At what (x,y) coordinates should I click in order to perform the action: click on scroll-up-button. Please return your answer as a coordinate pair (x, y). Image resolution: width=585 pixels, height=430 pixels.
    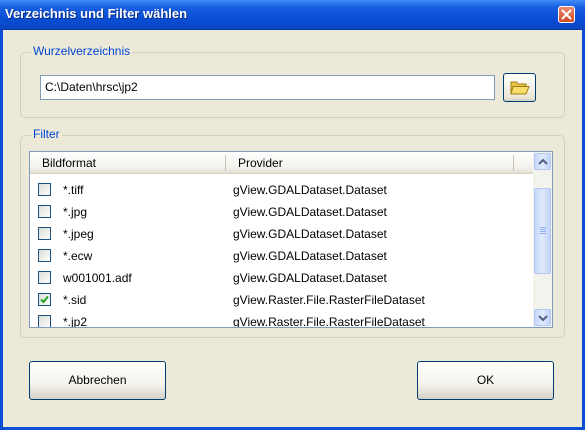
    Looking at the image, I should click on (542, 161).